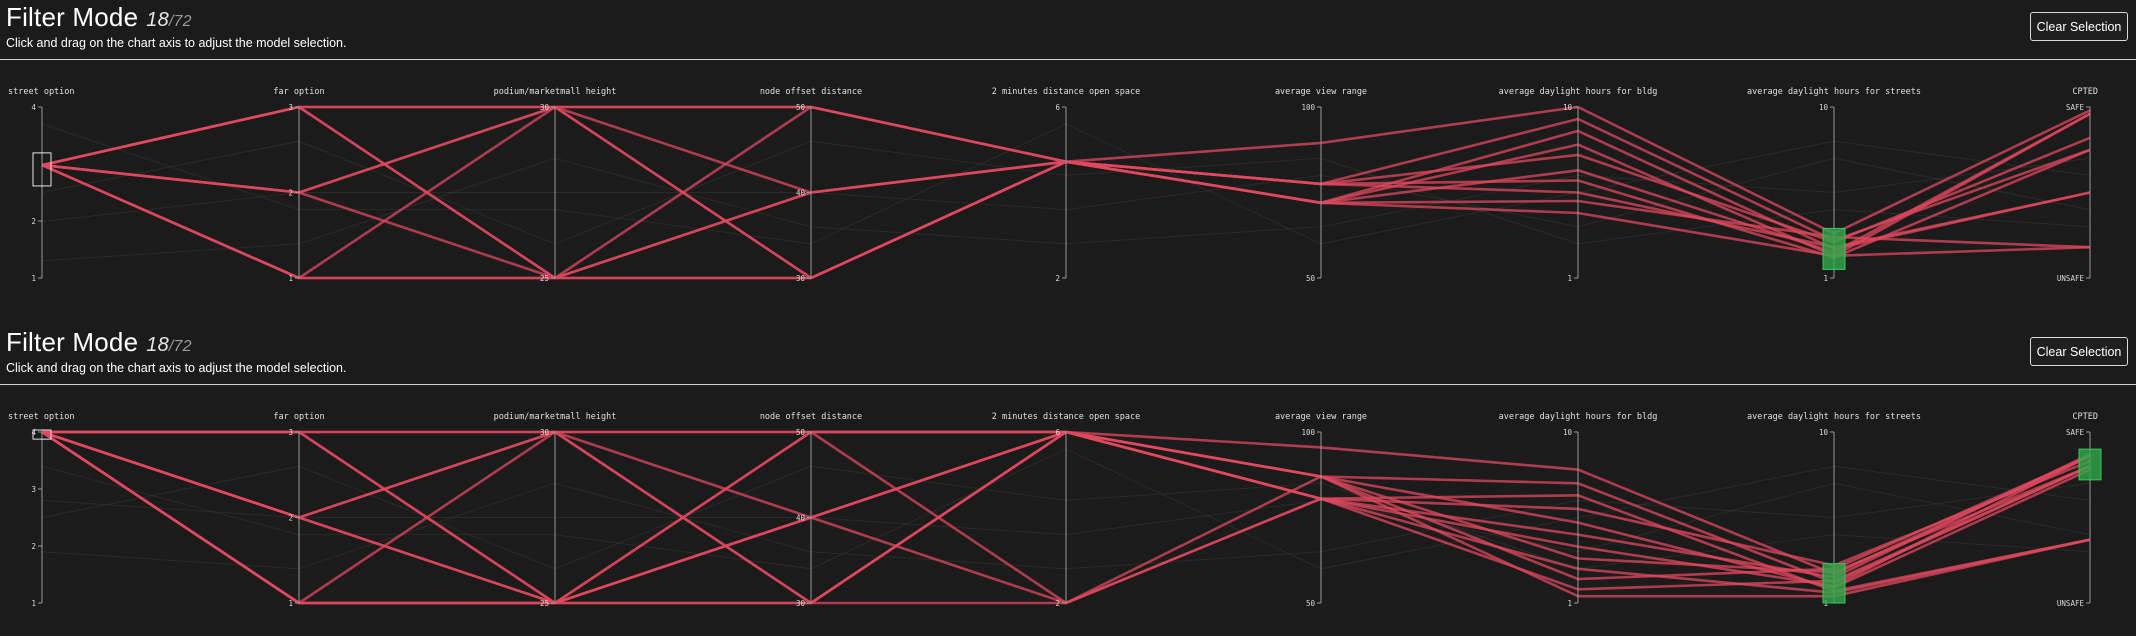  I want to click on axis: street option 4 1 3 2, so click(41, 510).